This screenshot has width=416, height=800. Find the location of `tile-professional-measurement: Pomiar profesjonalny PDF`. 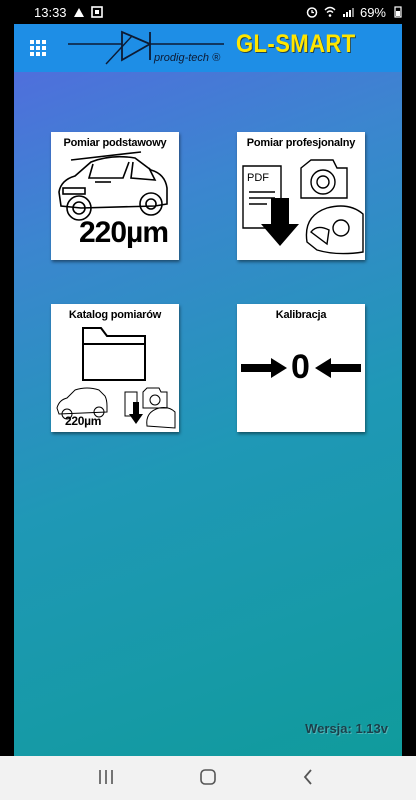

tile-professional-measurement: Pomiar profesjonalny PDF is located at coordinates (301, 196).